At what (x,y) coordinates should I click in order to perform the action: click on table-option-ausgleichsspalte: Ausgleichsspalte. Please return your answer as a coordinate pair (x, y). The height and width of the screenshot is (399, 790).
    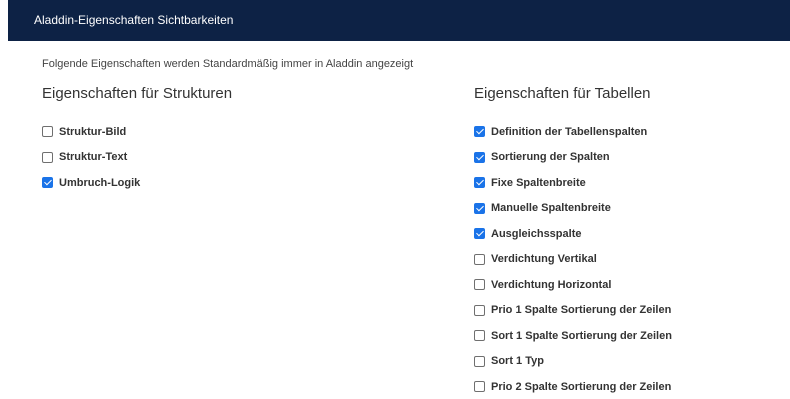
    Looking at the image, I should click on (573, 234).